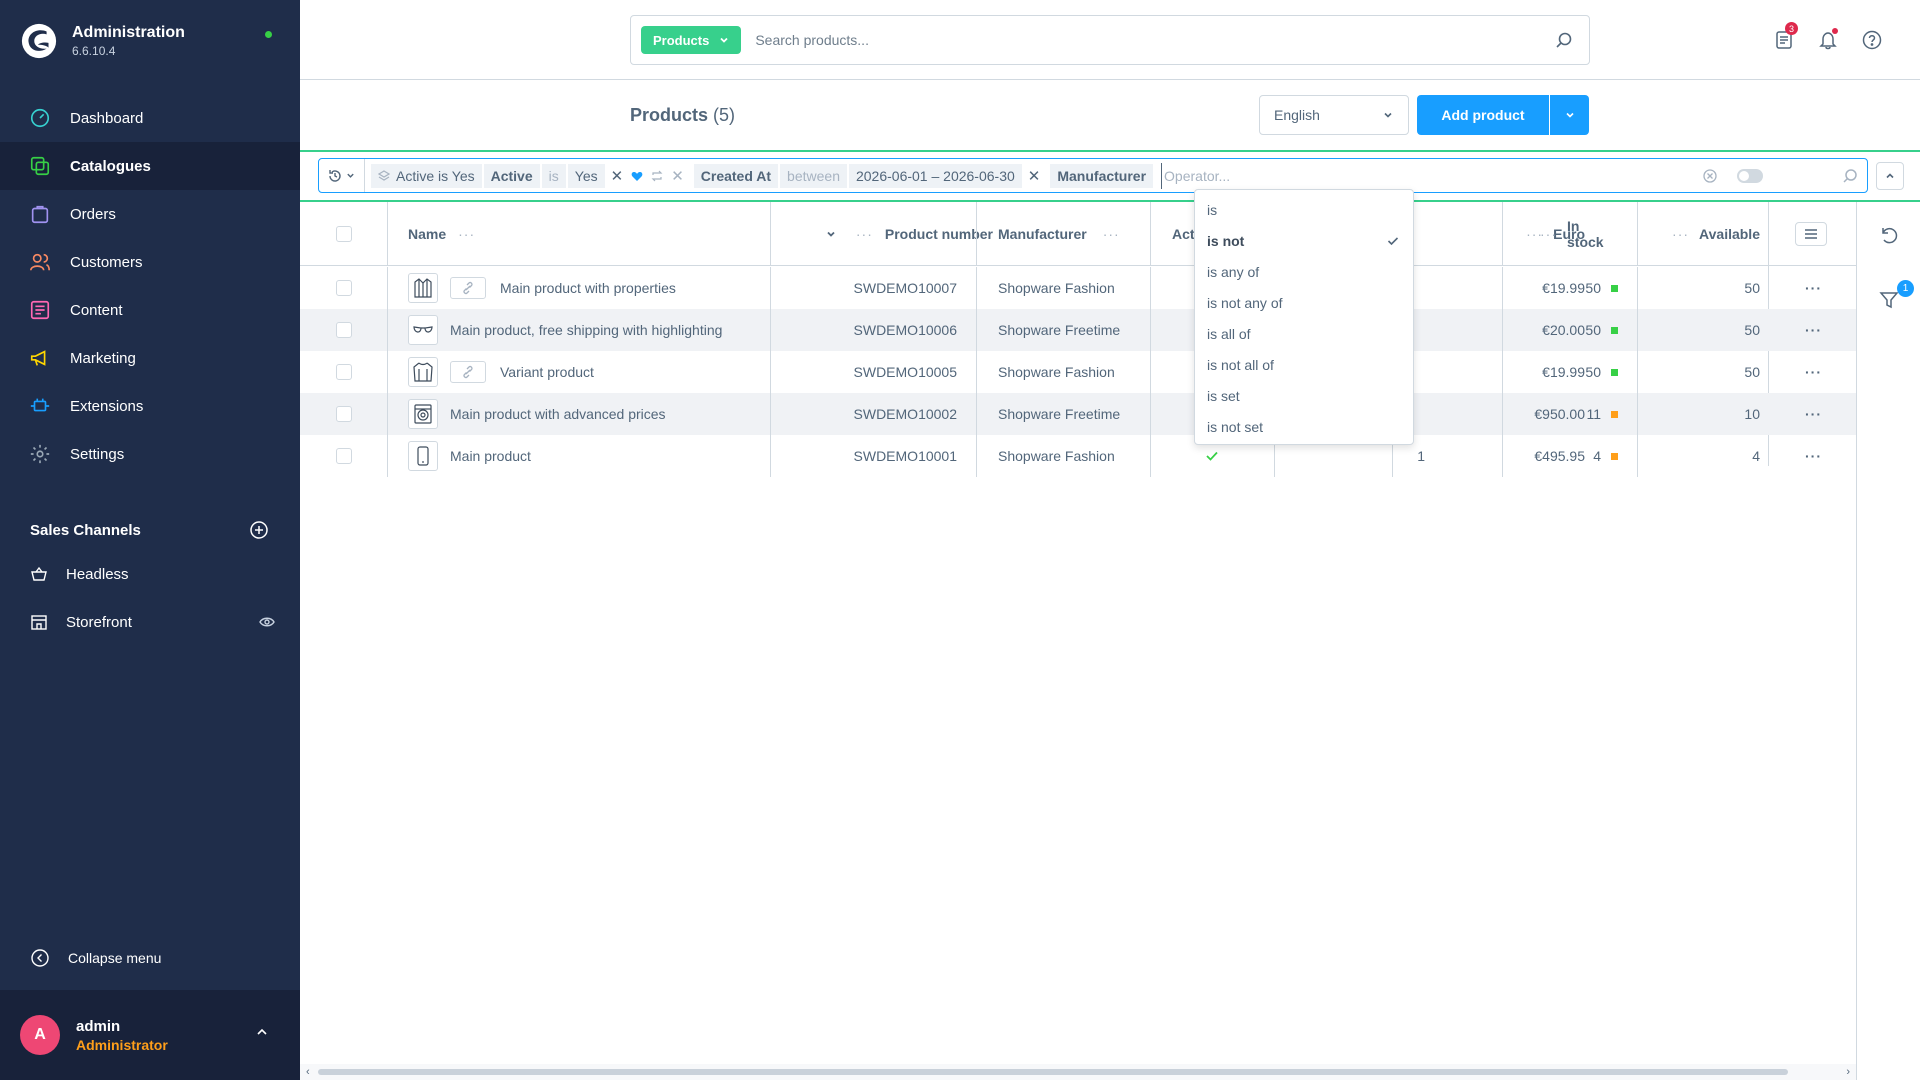 This screenshot has width=1920, height=1080. Describe the element at coordinates (1304, 271) in the screenshot. I see `operator-option-is-any-of: is any of` at that location.